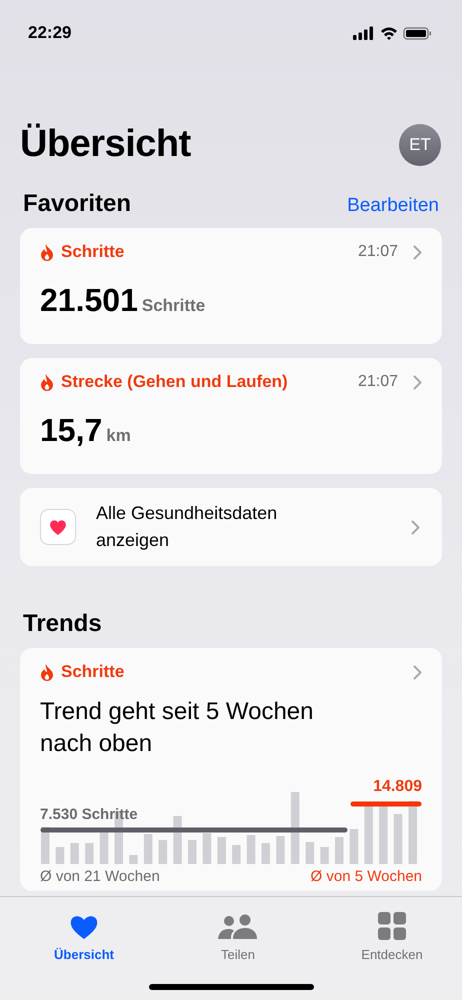 Image resolution: width=462 pixels, height=1000 pixels. I want to click on trend-headline: Trend geht seit 5 Wochen nach oben, so click(177, 728).